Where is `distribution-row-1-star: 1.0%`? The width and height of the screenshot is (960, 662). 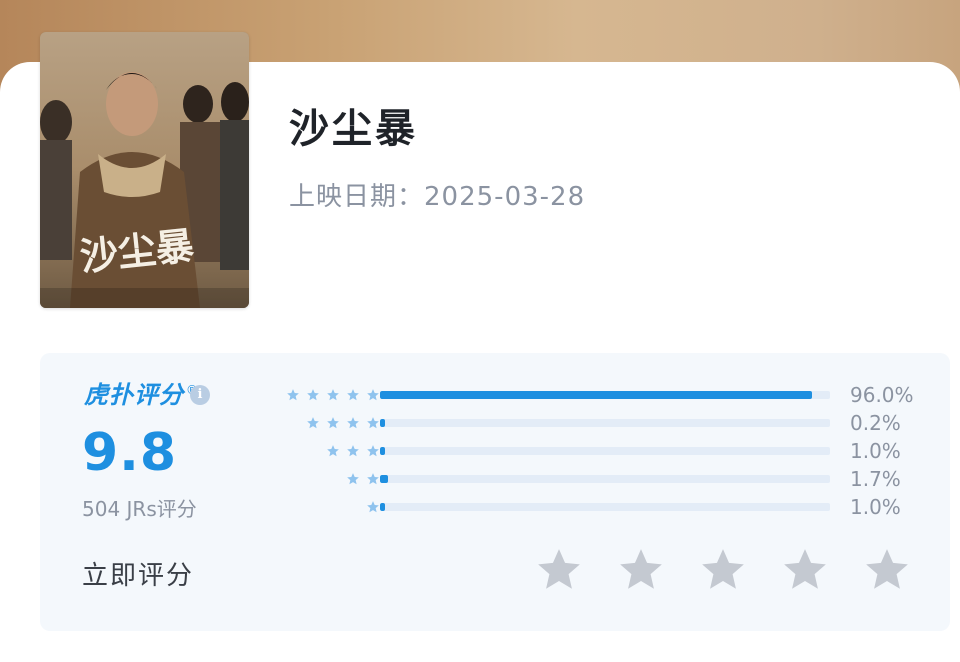
distribution-row-1-star: 1.0% is located at coordinates (590, 507).